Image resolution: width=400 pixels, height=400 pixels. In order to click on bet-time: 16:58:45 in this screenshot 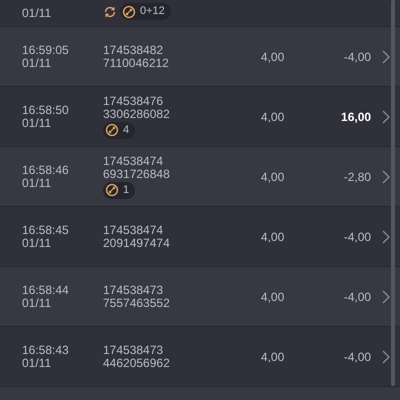, I will do `click(46, 230)`.